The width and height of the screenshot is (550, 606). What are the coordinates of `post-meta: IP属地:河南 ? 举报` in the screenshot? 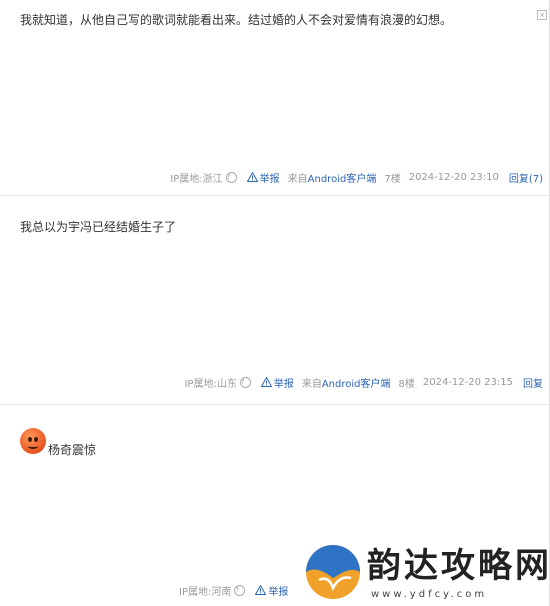 It's located at (237, 590).